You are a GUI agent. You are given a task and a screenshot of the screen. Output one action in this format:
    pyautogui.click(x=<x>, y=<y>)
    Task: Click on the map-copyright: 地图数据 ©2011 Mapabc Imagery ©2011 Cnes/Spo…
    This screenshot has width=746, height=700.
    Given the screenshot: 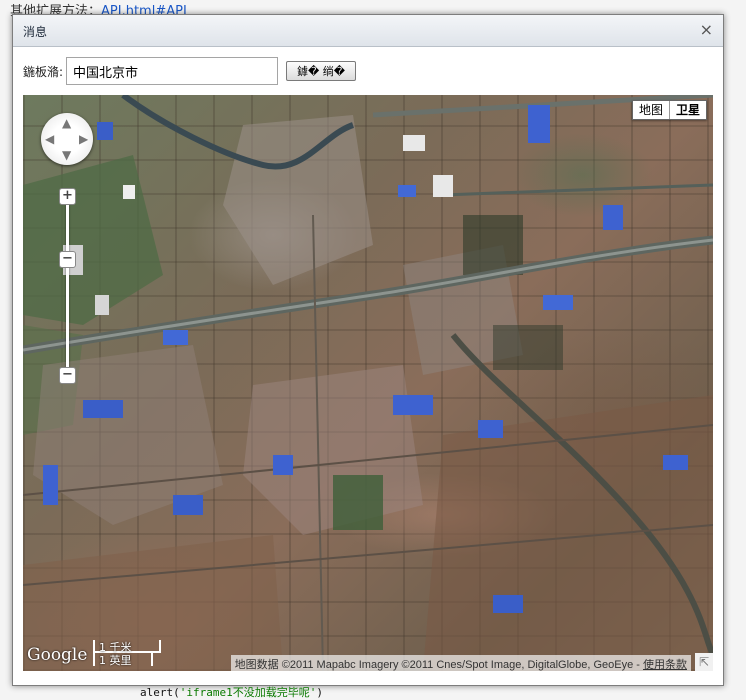 What is the action you would take?
    pyautogui.click(x=460, y=663)
    